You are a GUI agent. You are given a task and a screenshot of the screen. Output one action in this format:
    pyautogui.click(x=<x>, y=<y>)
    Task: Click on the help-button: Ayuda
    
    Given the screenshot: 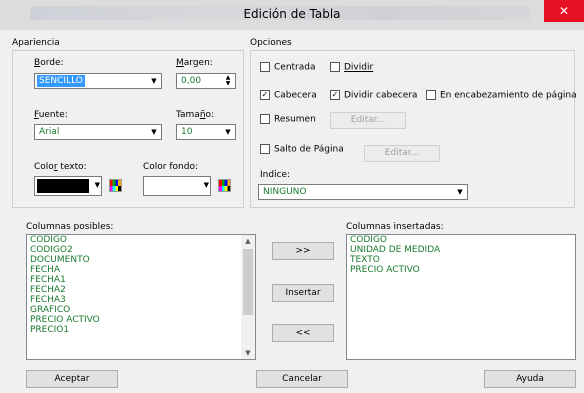 What is the action you would take?
    pyautogui.click(x=530, y=379)
    